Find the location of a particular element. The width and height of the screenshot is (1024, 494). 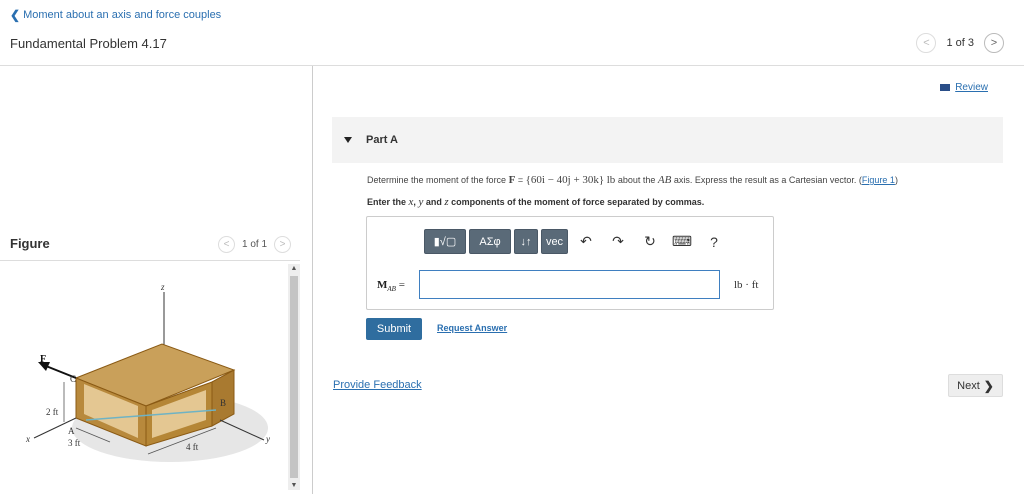

problem-pager: < 1 of 3 > is located at coordinates (960, 43).